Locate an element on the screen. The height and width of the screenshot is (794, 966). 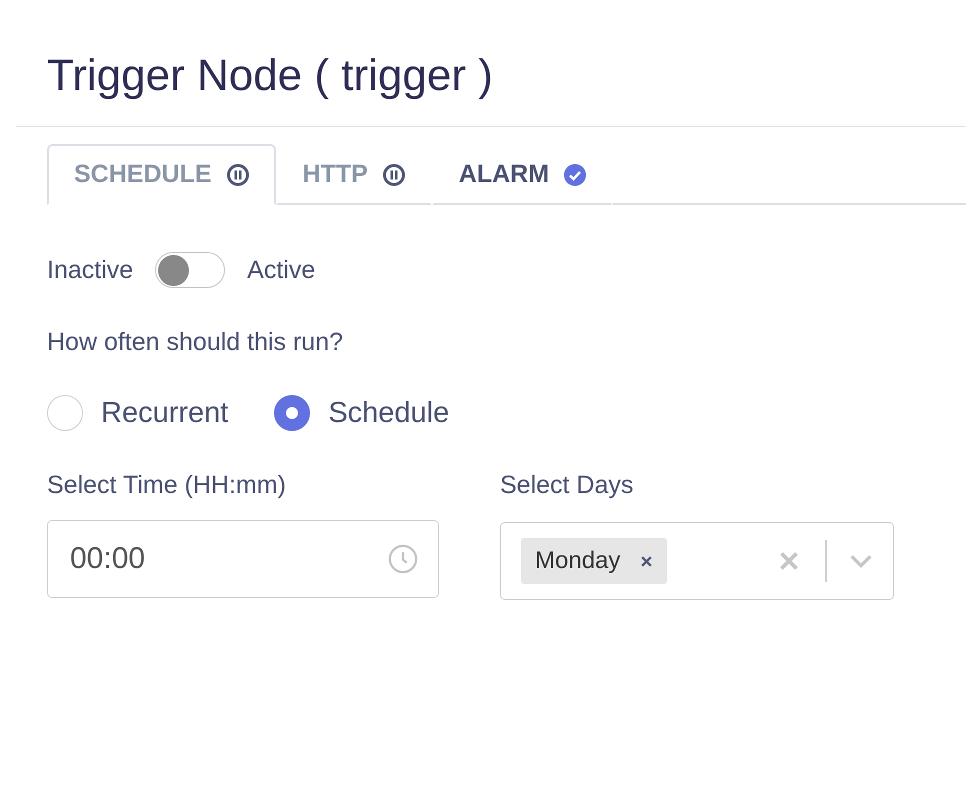
remove-icon is located at coordinates (647, 561).